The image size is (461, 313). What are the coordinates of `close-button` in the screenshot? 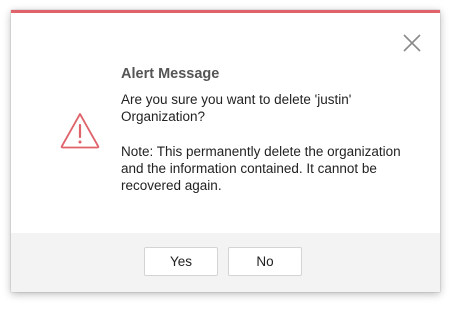 It's located at (412, 43).